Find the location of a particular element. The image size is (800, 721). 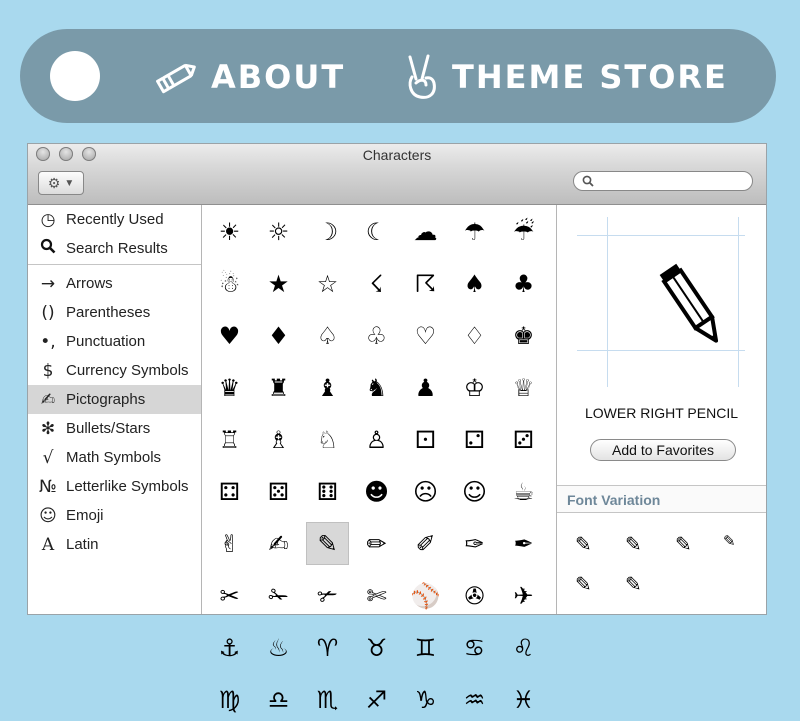

character-cell: ♝ is located at coordinates (327, 387).